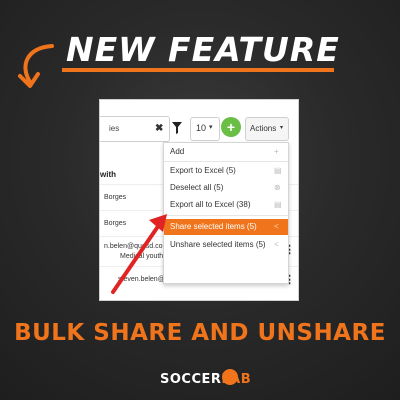  What do you see at coordinates (135, 129) in the screenshot?
I see `search-input: ies ✖` at bounding box center [135, 129].